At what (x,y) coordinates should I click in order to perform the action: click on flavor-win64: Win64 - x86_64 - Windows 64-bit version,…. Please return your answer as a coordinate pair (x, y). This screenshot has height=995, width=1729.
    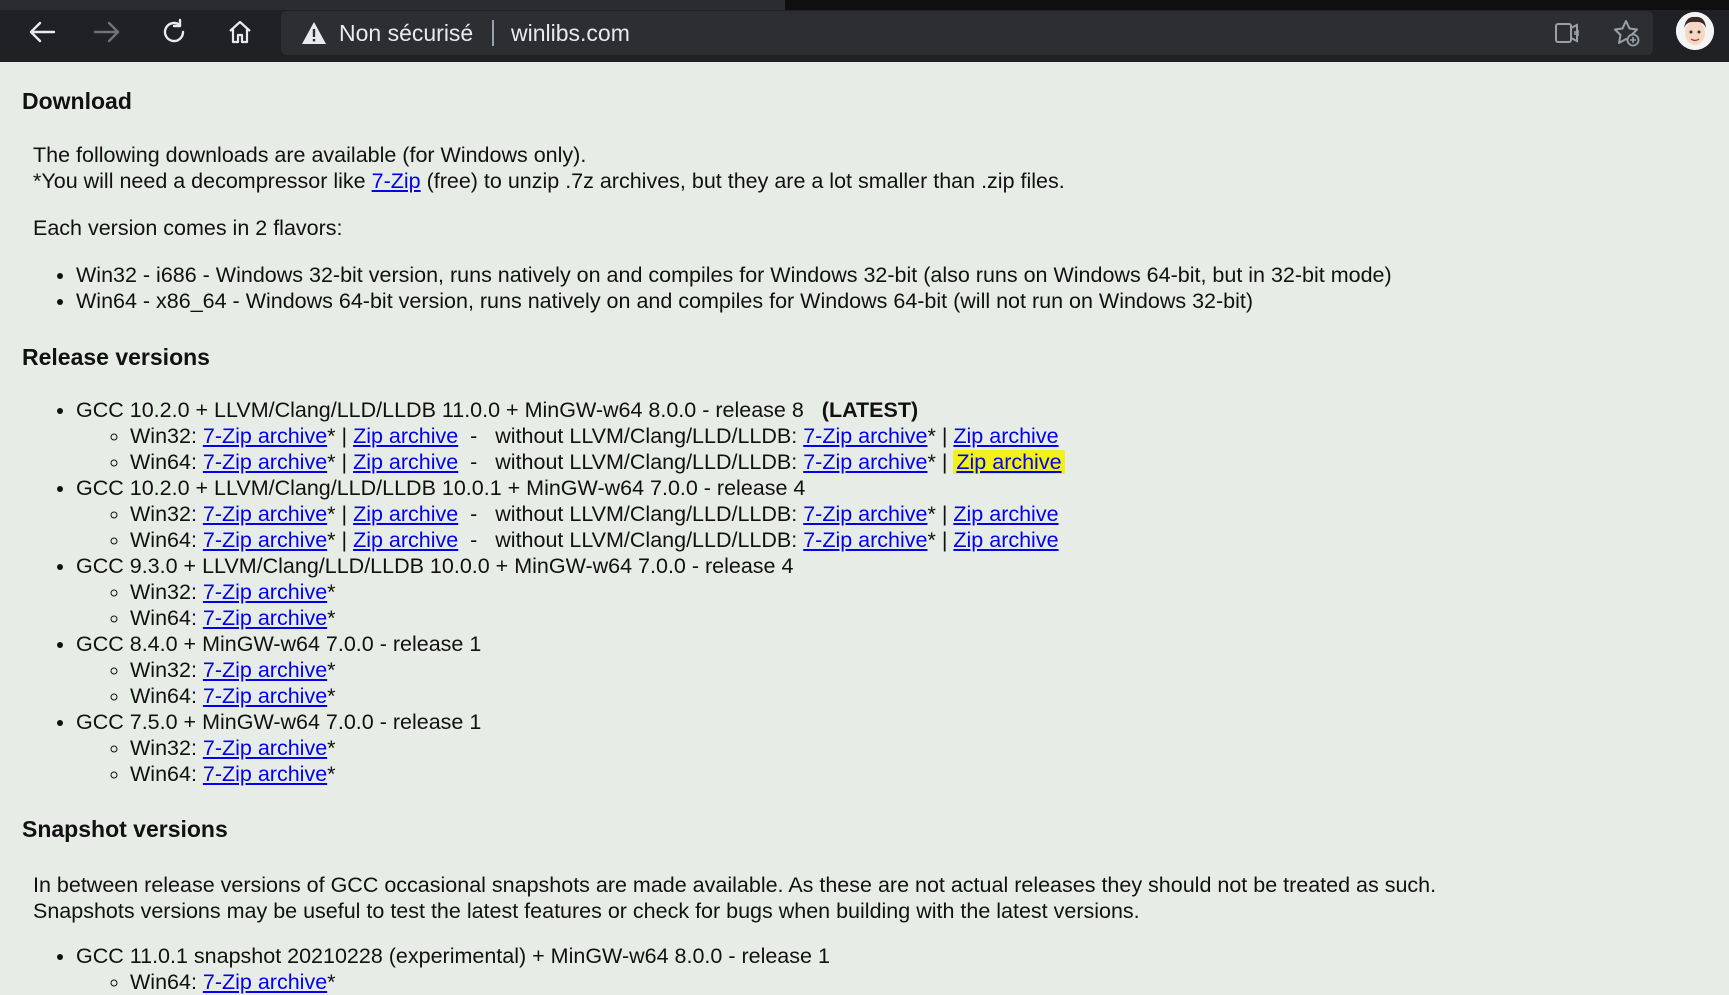
    Looking at the image, I should click on (734, 301).